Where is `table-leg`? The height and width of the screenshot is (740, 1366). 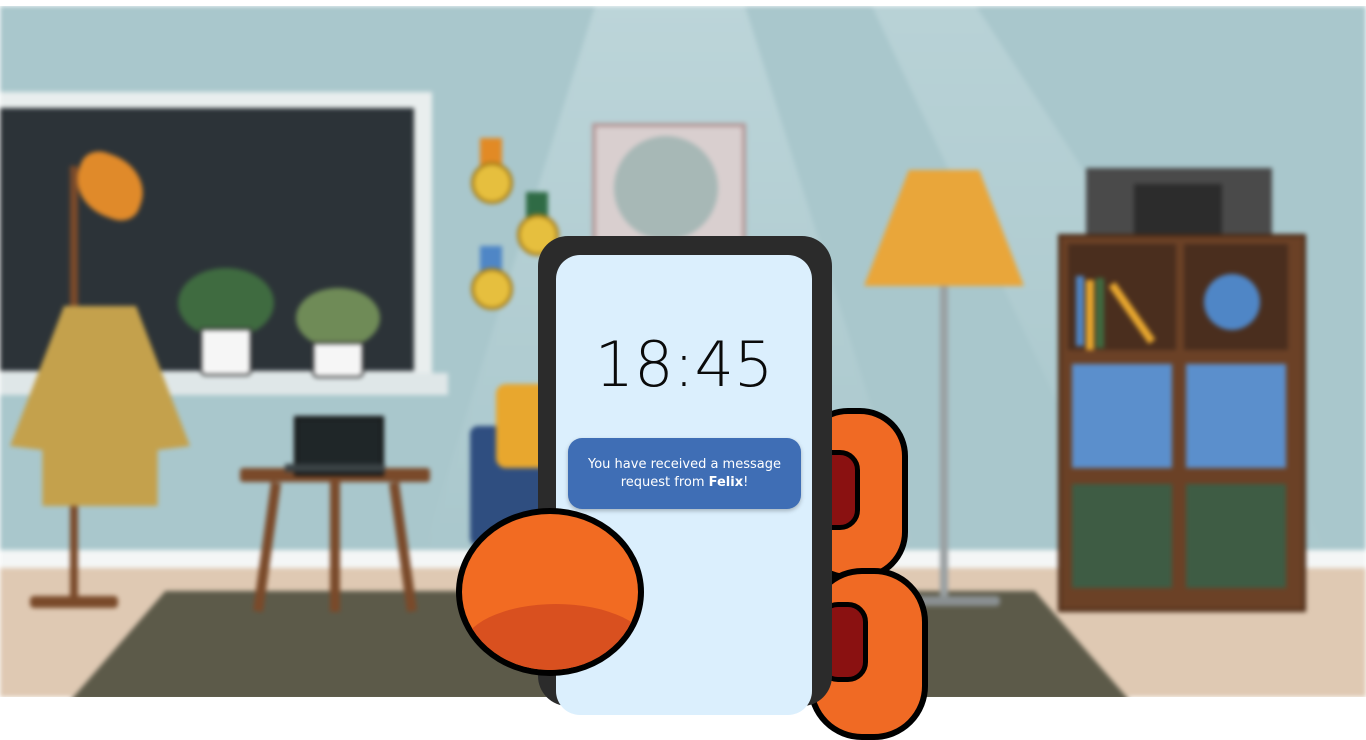 table-leg is located at coordinates (335, 547).